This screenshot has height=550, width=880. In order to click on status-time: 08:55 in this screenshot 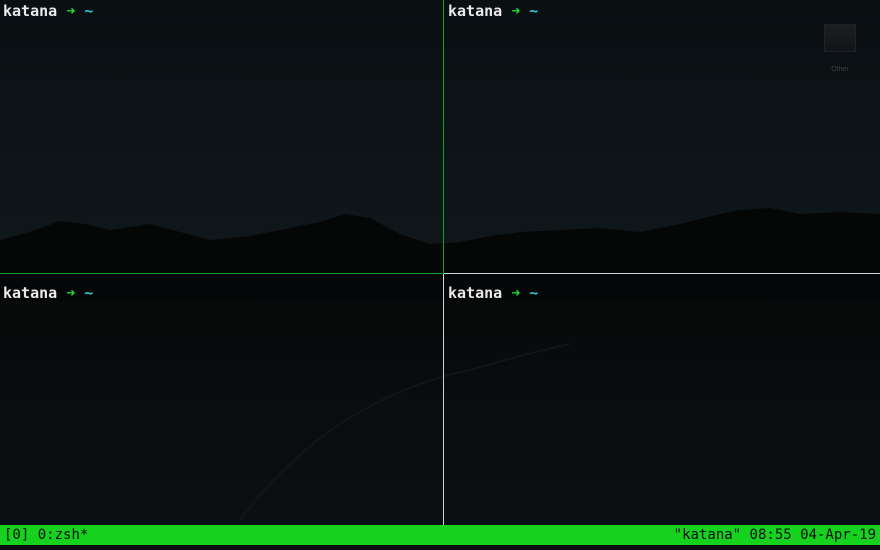, I will do `click(770, 535)`.